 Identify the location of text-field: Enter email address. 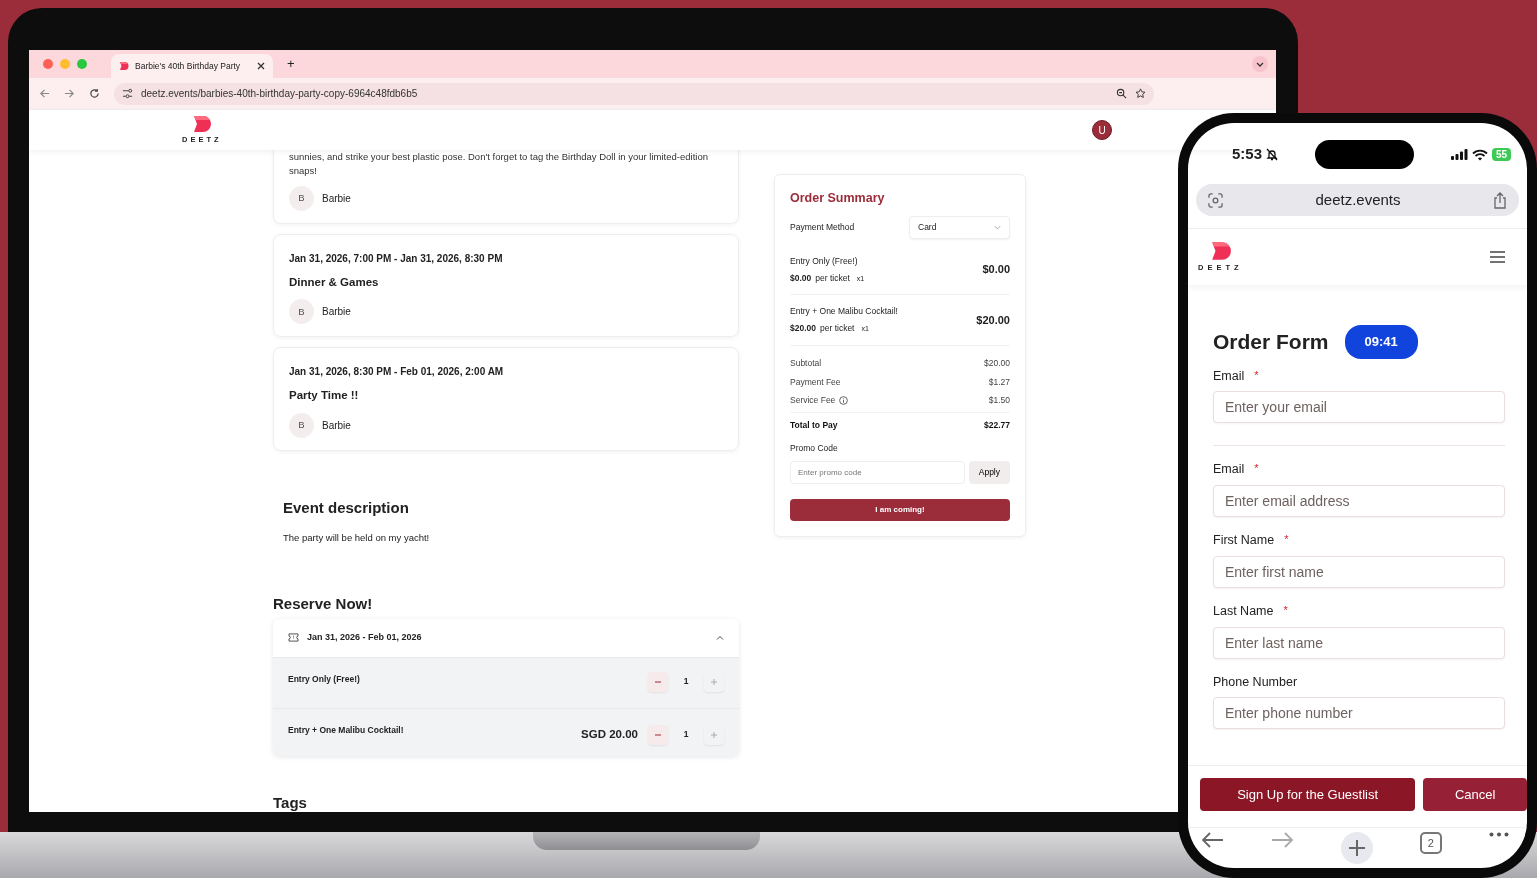
(1359, 501).